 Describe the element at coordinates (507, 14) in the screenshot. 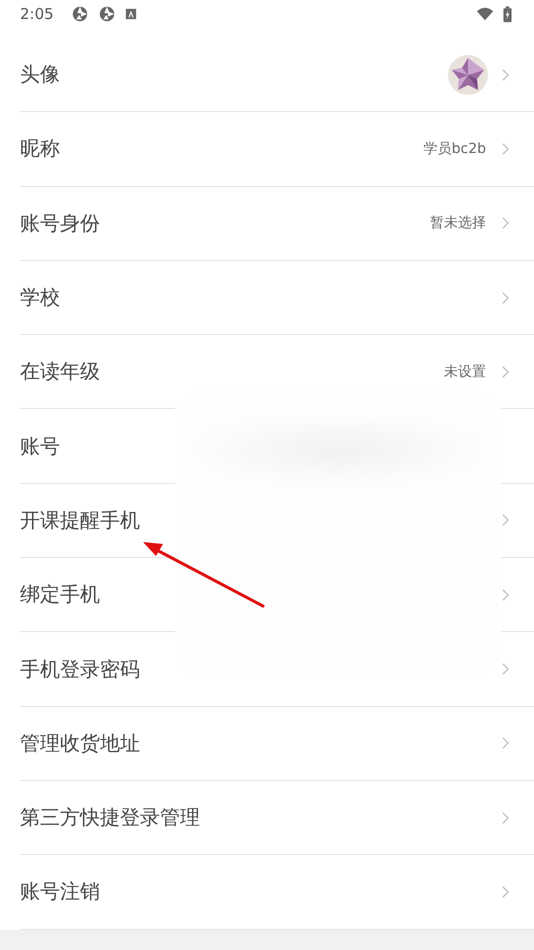

I see `battery-icon` at that location.